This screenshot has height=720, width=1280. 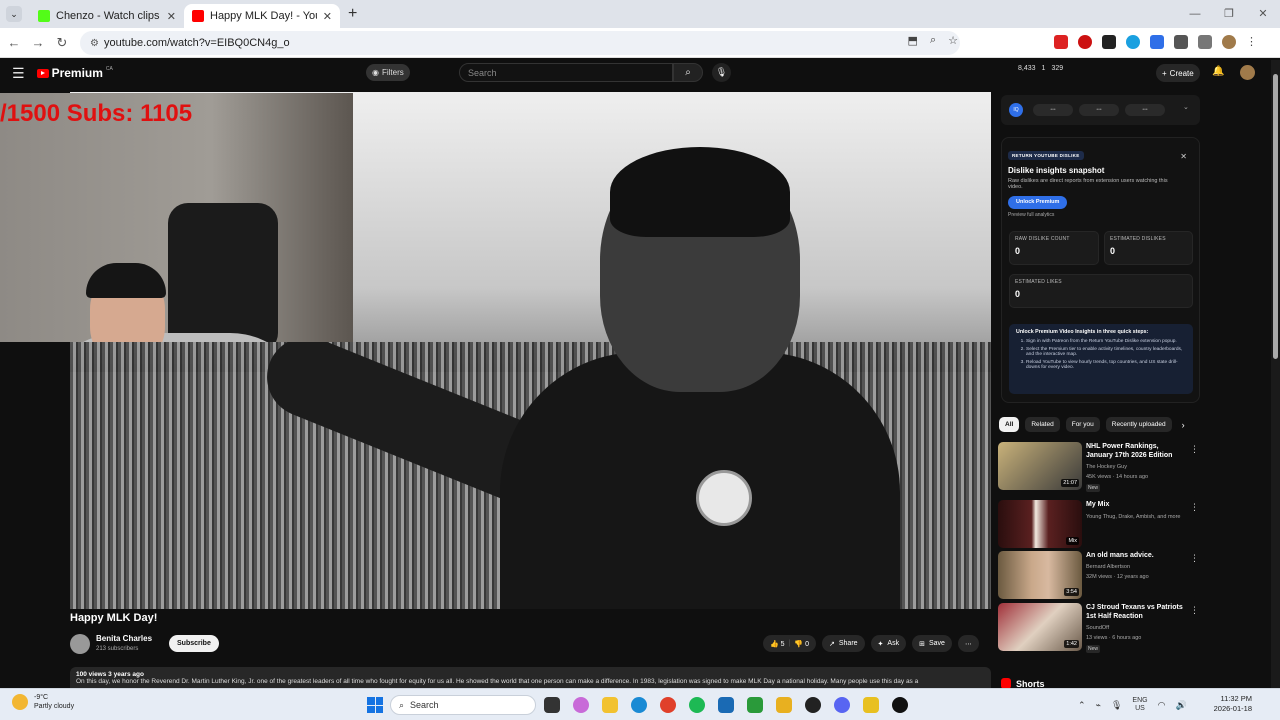 What do you see at coordinates (1040, 466) in the screenshot?
I see `video-thumbnail: 21:07` at bounding box center [1040, 466].